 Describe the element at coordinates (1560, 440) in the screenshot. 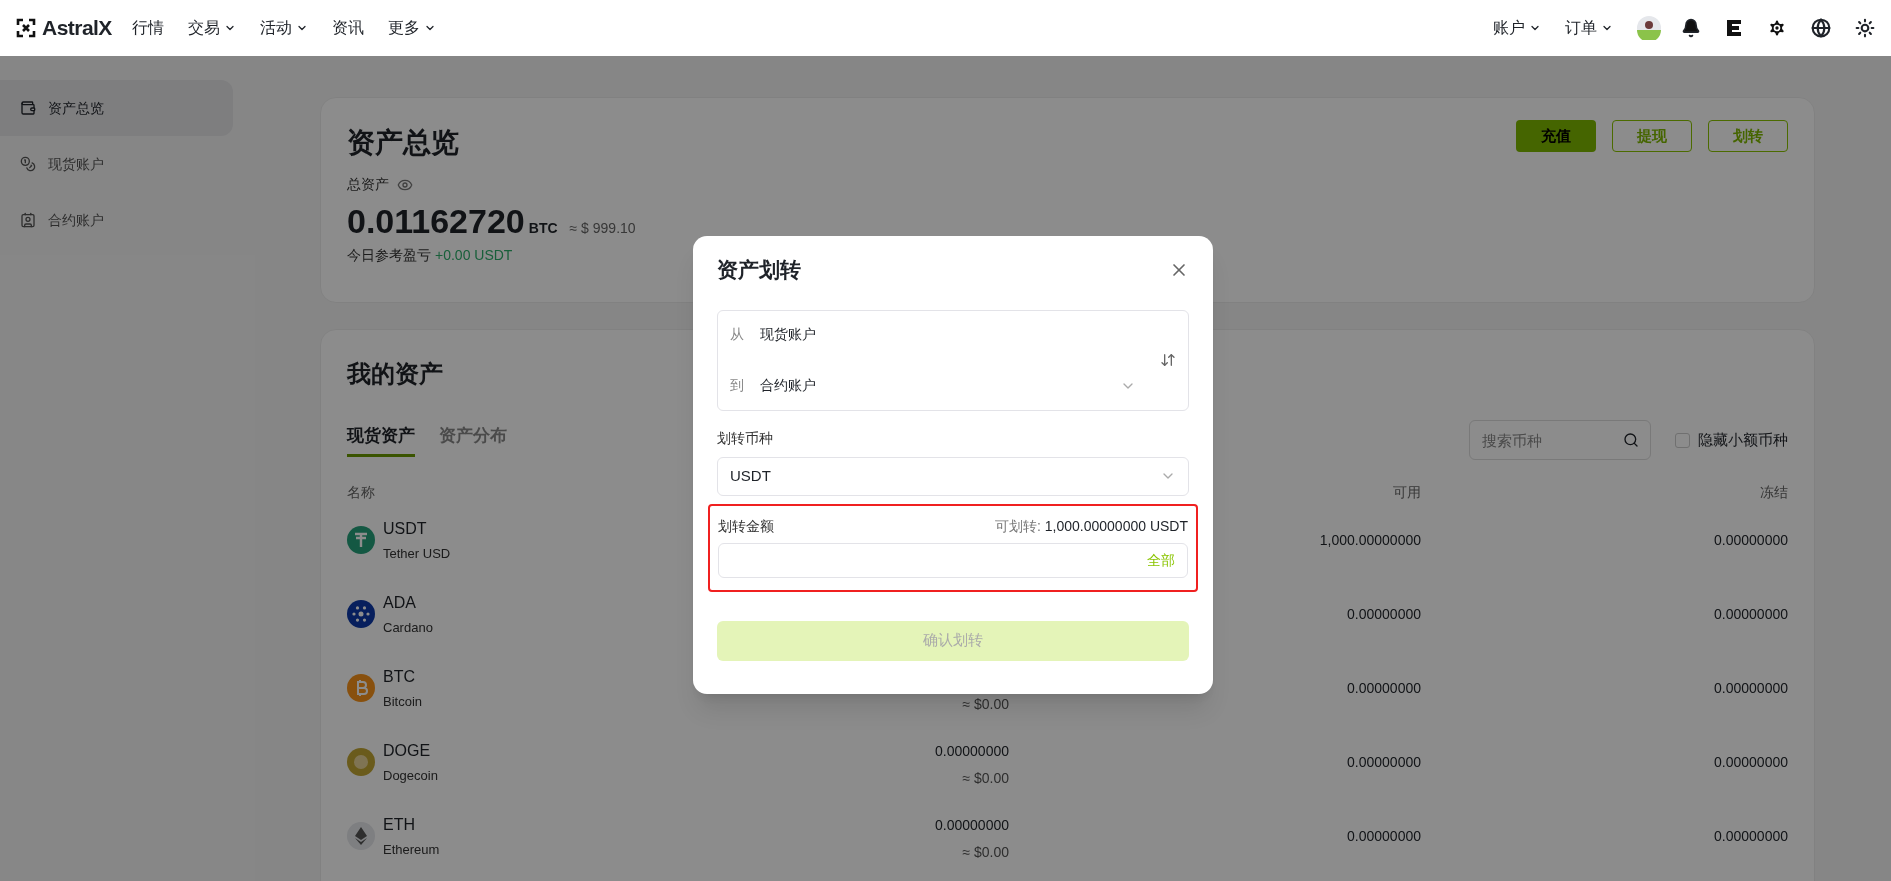

I see `search-field: 搜索币种` at that location.